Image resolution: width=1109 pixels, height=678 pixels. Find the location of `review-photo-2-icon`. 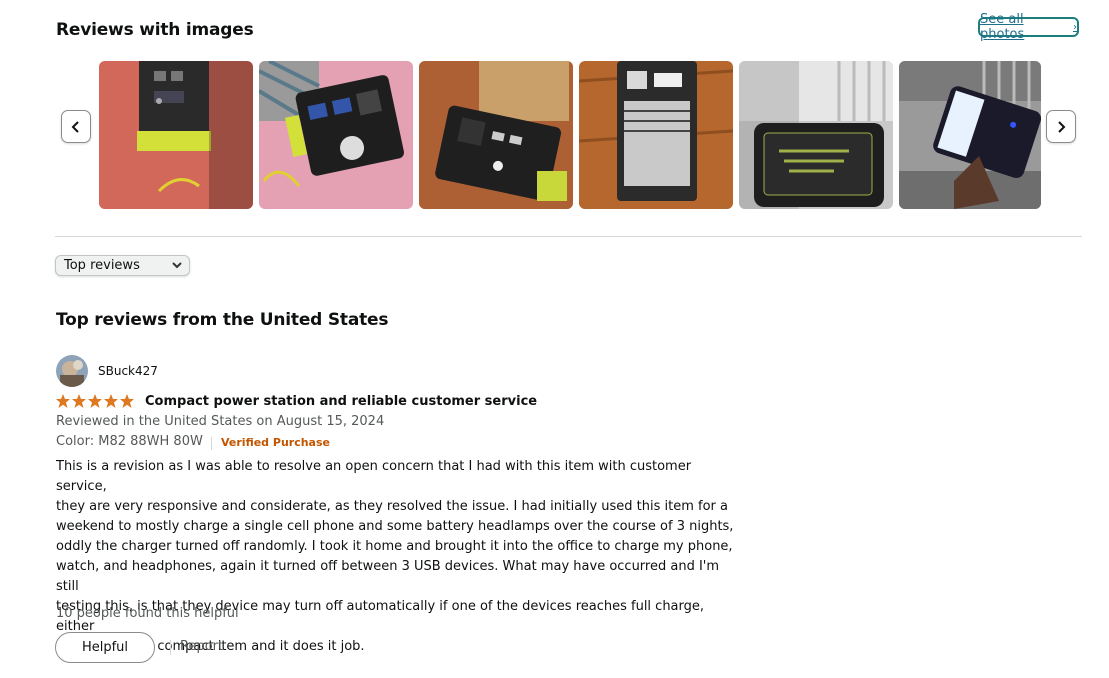

review-photo-2-icon is located at coordinates (336, 135).